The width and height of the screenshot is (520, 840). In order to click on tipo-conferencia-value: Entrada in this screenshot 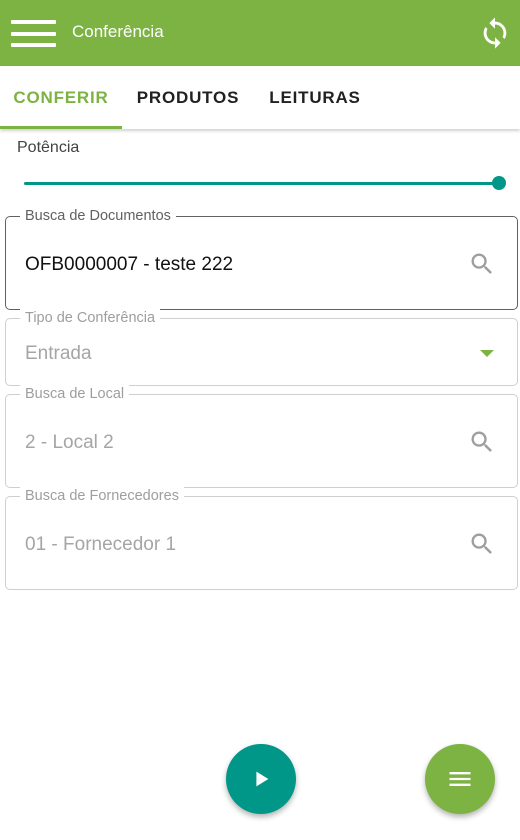, I will do `click(58, 354)`.